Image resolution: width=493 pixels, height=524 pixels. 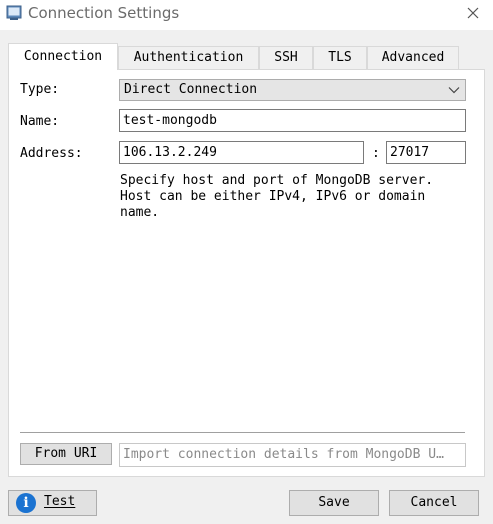 I want to click on tab-advanced: Advanced, so click(x=413, y=57).